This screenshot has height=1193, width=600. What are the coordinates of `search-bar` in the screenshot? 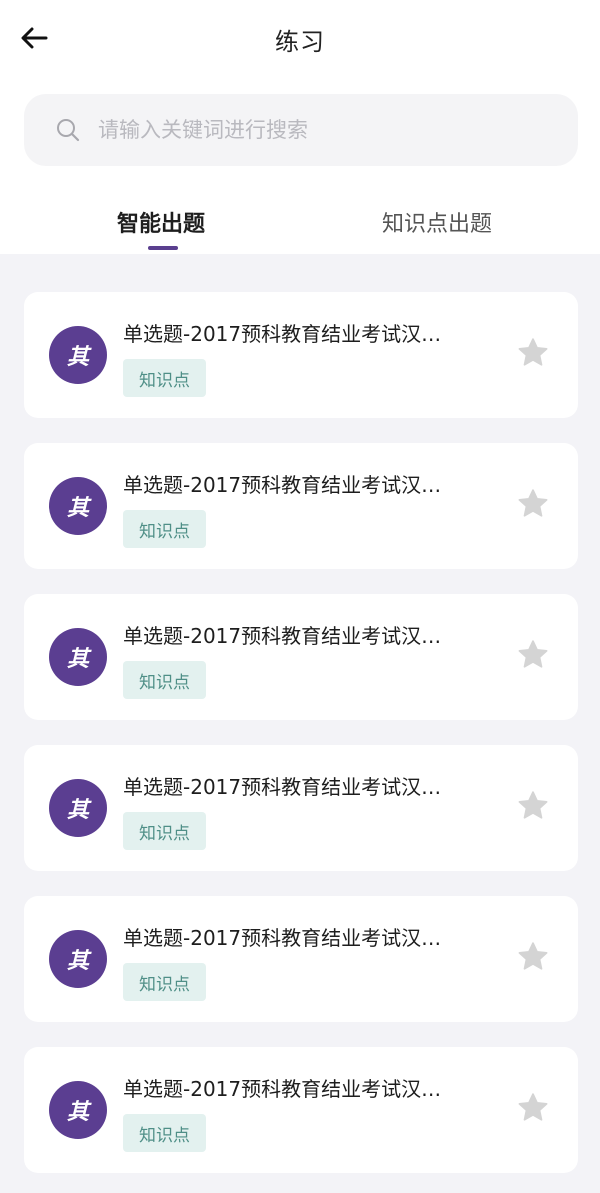 It's located at (301, 130).